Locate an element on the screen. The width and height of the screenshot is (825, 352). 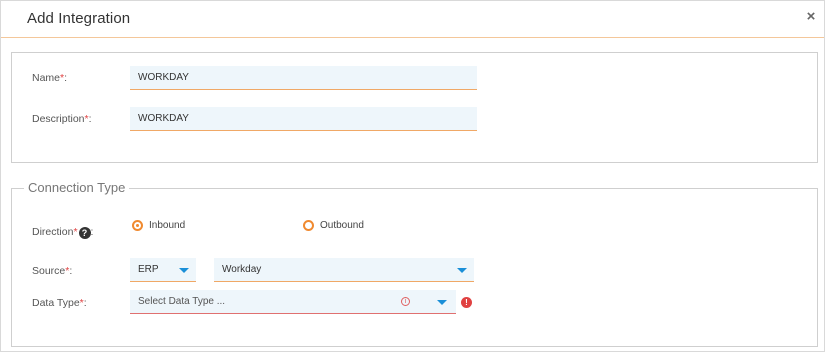
radio-unchecked-icon is located at coordinates (308, 225).